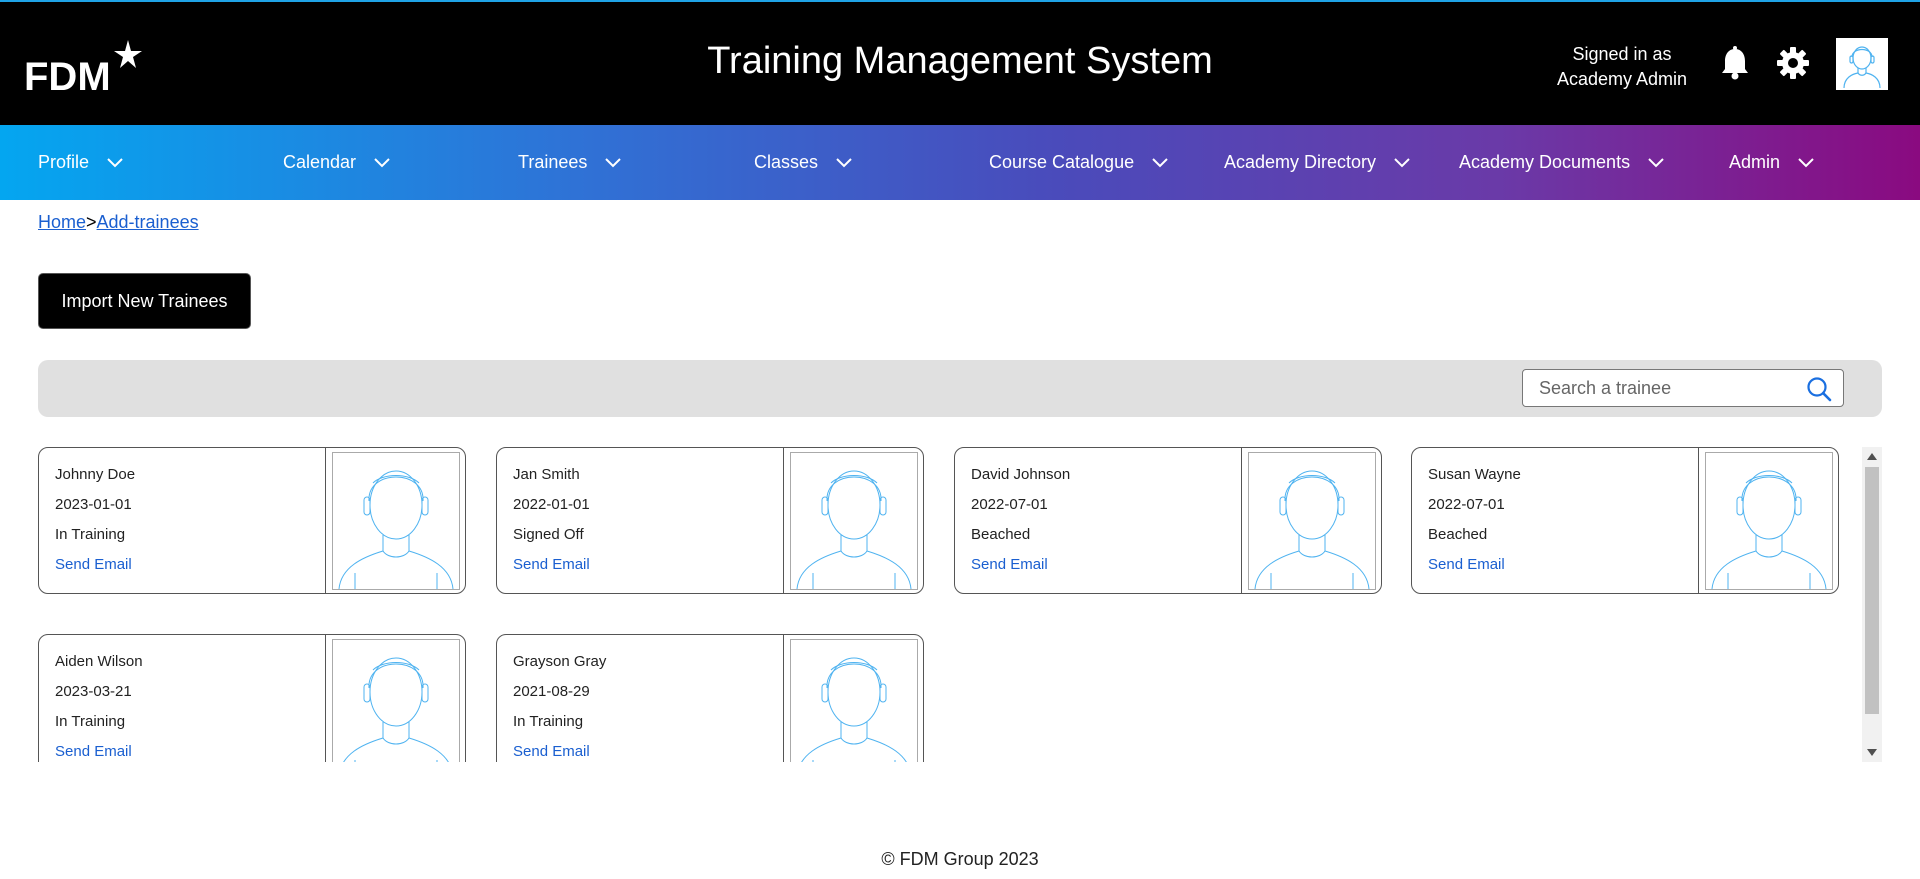 The image size is (1920, 879). What do you see at coordinates (1872, 590) in the screenshot?
I see `scrollbar-thumb` at bounding box center [1872, 590].